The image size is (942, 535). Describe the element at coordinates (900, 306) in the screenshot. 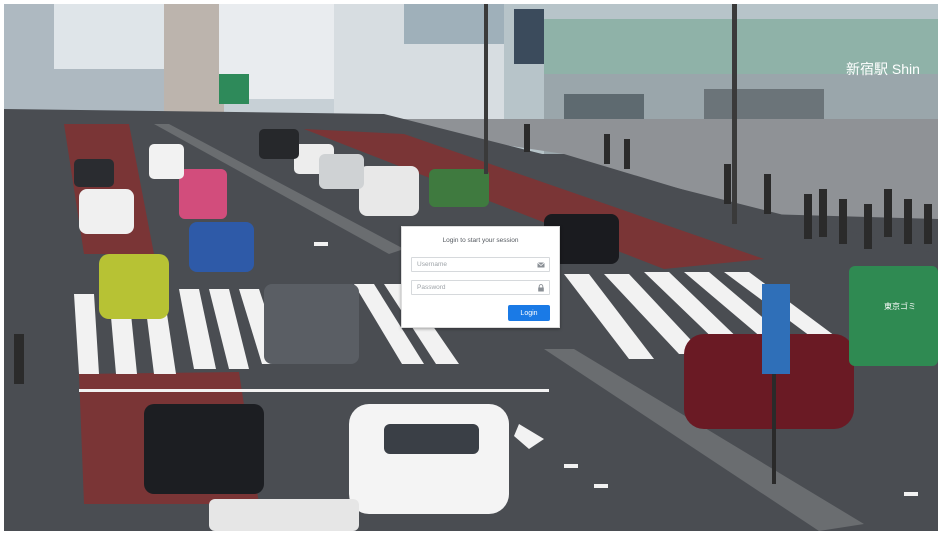

I see `truck-sign-text: 東京ゴミ` at that location.